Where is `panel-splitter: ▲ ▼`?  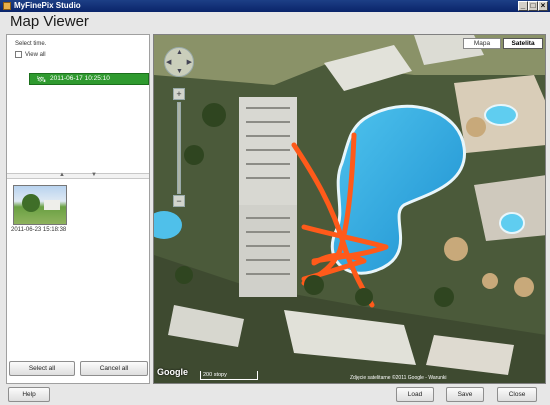 panel-splitter: ▲ ▼ is located at coordinates (78, 175).